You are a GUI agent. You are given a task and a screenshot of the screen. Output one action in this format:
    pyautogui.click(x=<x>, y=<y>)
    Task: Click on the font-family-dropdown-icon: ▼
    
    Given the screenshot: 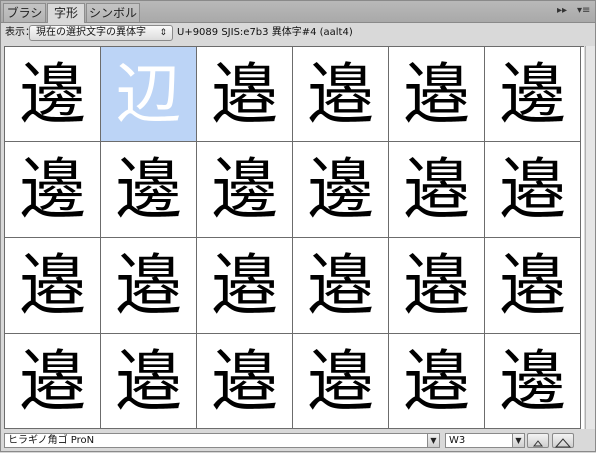 What is the action you would take?
    pyautogui.click(x=433, y=440)
    